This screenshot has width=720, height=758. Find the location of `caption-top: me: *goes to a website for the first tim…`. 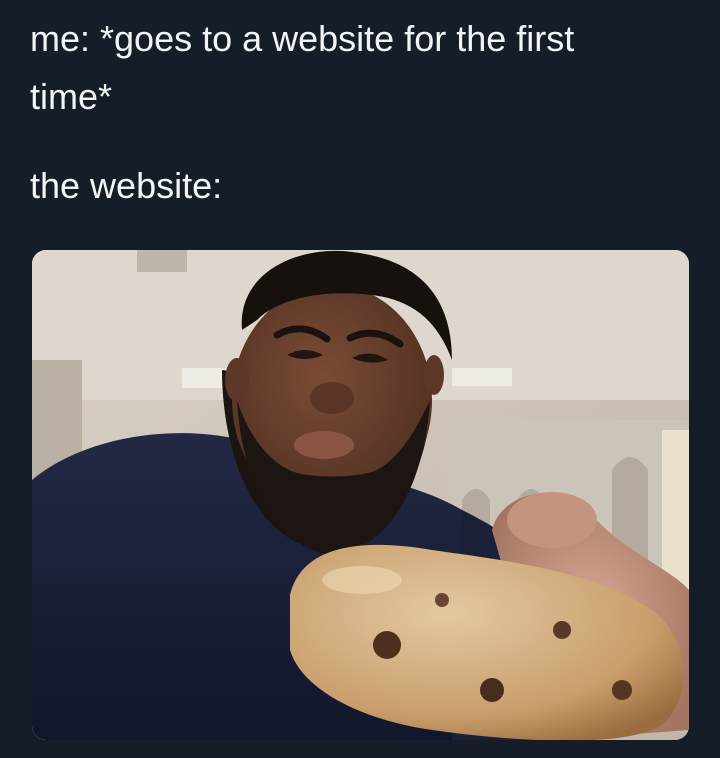

caption-top: me: *goes to a website for the first tim… is located at coordinates (360, 68).